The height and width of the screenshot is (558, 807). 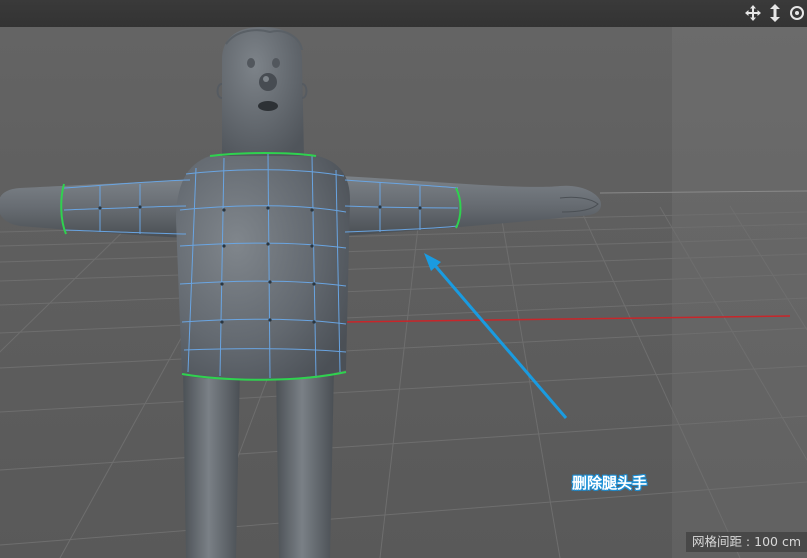 What do you see at coordinates (403, 14) in the screenshot?
I see `viewport-header` at bounding box center [403, 14].